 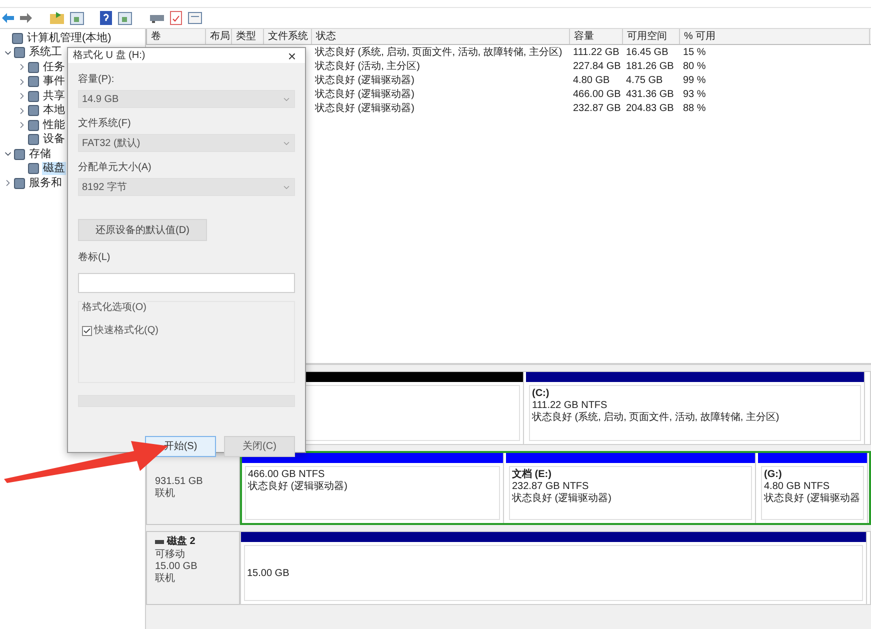 I want to click on column-header: 卷, so click(x=176, y=36).